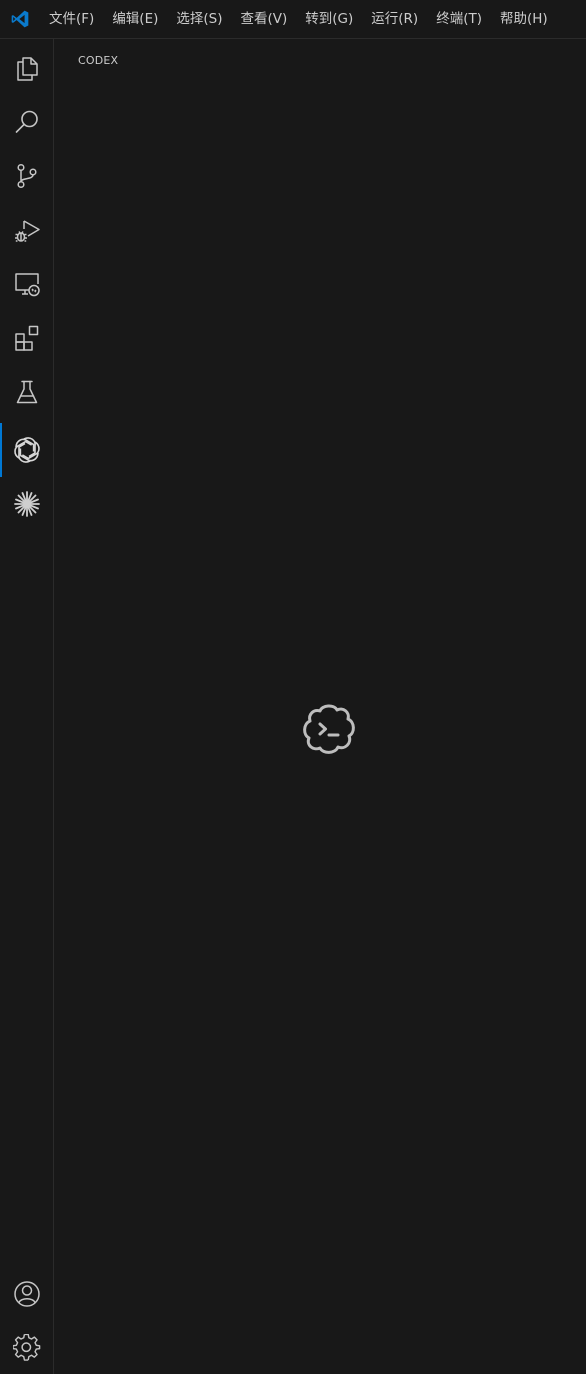 This screenshot has width=586, height=1374. I want to click on activity-claude, so click(27, 504).